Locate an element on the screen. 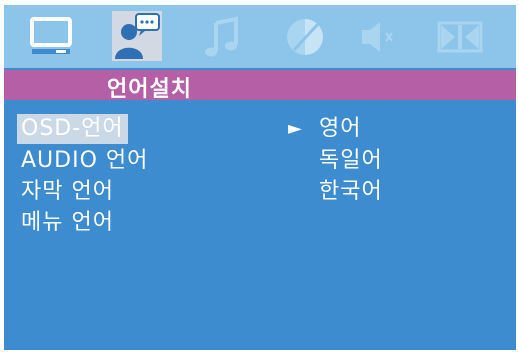 The image size is (519, 356). picture-icon is located at coordinates (51, 36).